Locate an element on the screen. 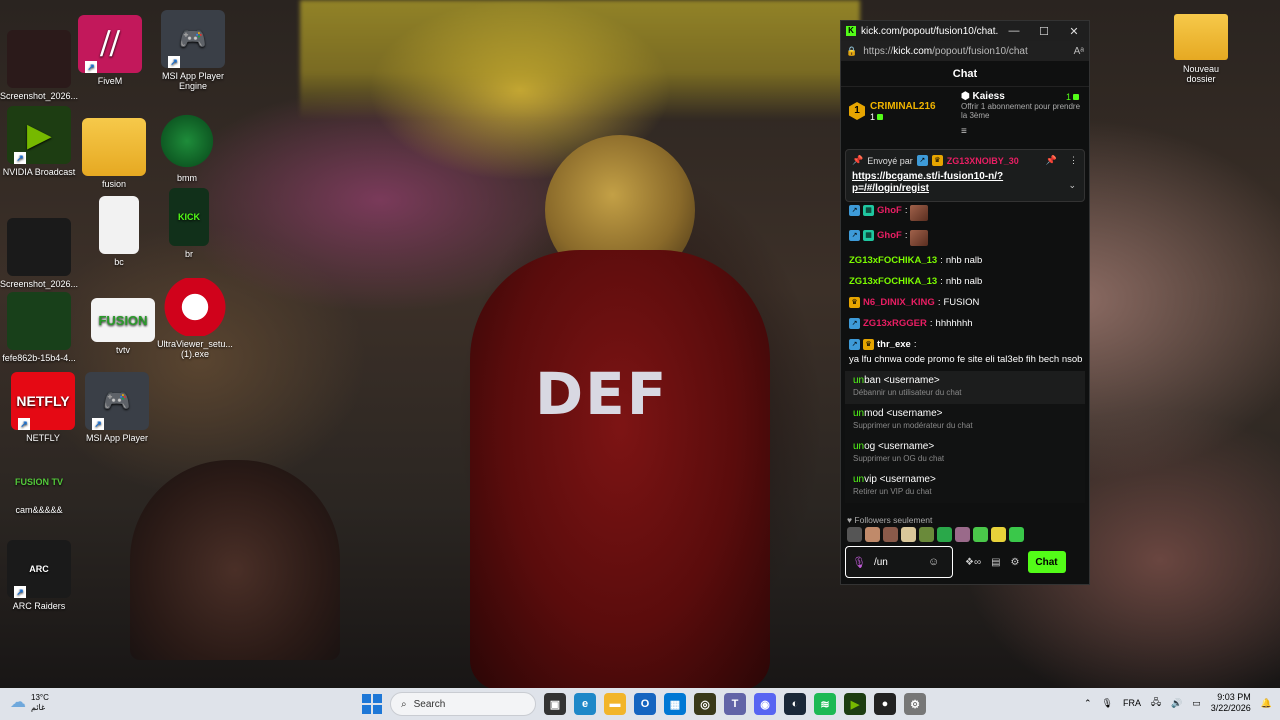 This screenshot has height=720, width=1280. leaderboard-top-user: CRIMINAL216 is located at coordinates (903, 106).